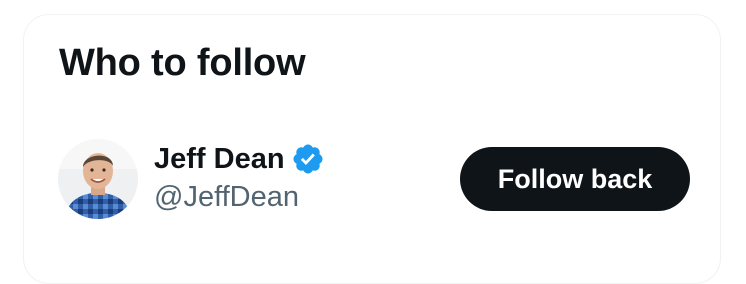  I want to click on verified-badge-icon, so click(308, 159).